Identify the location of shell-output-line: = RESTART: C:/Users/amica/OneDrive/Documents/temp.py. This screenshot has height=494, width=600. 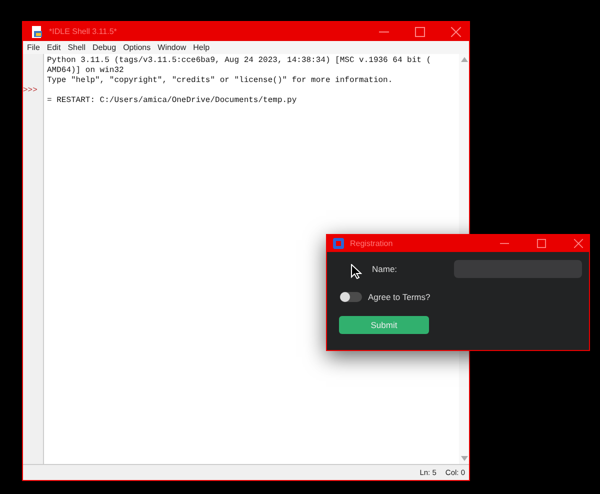
(172, 100).